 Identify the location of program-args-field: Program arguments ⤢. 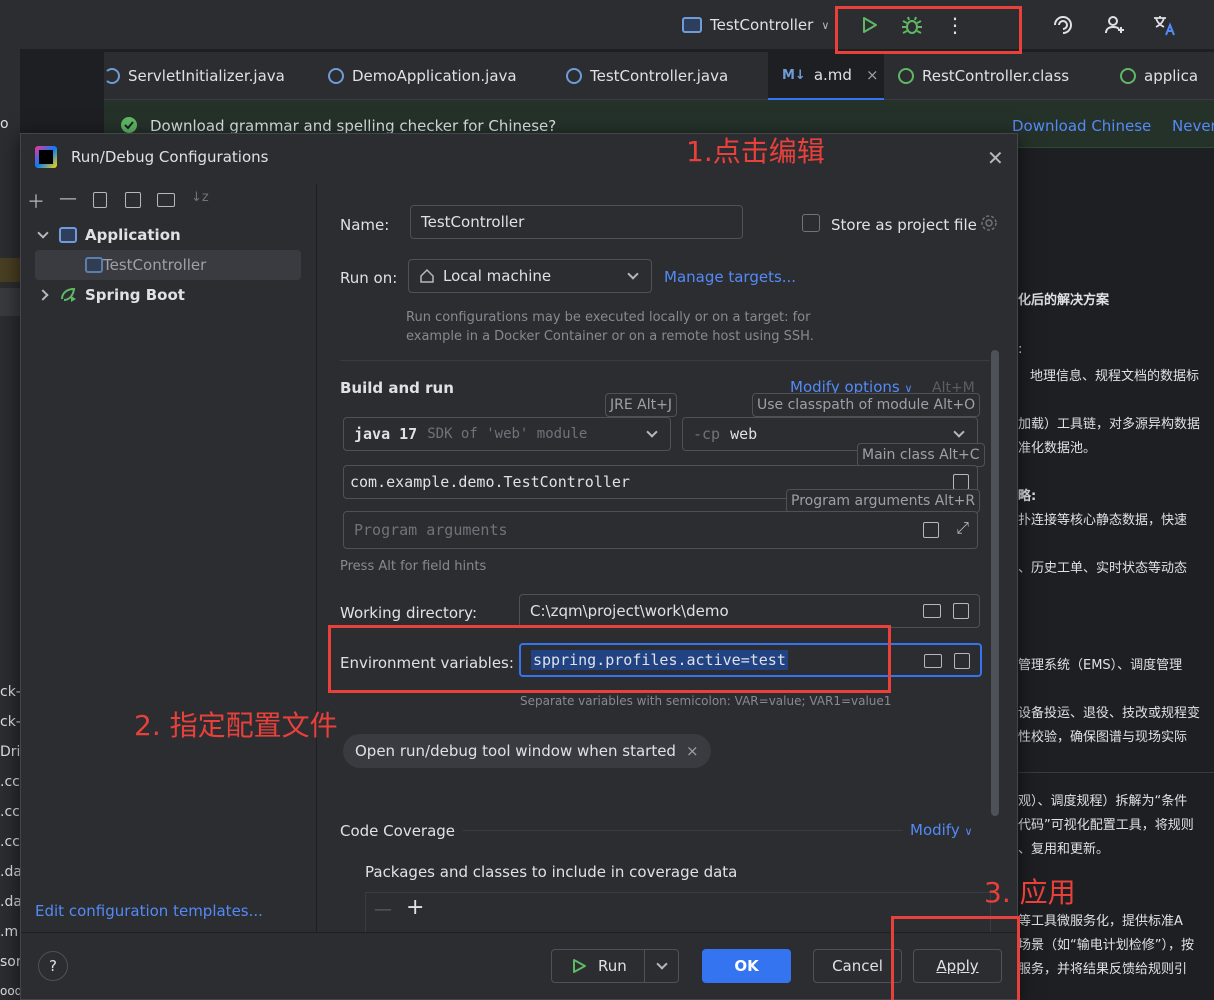
(660, 530).